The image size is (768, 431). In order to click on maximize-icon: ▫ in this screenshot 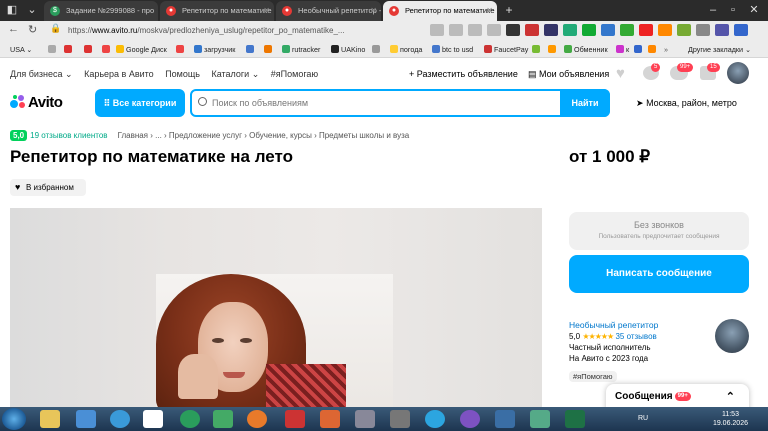, I will do `click(733, 10)`.